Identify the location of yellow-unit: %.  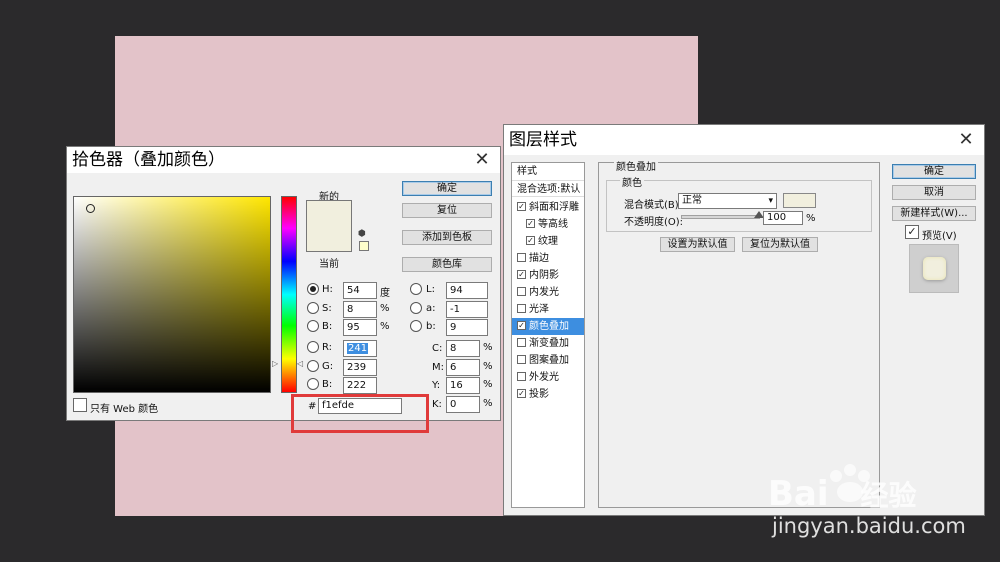
(488, 384).